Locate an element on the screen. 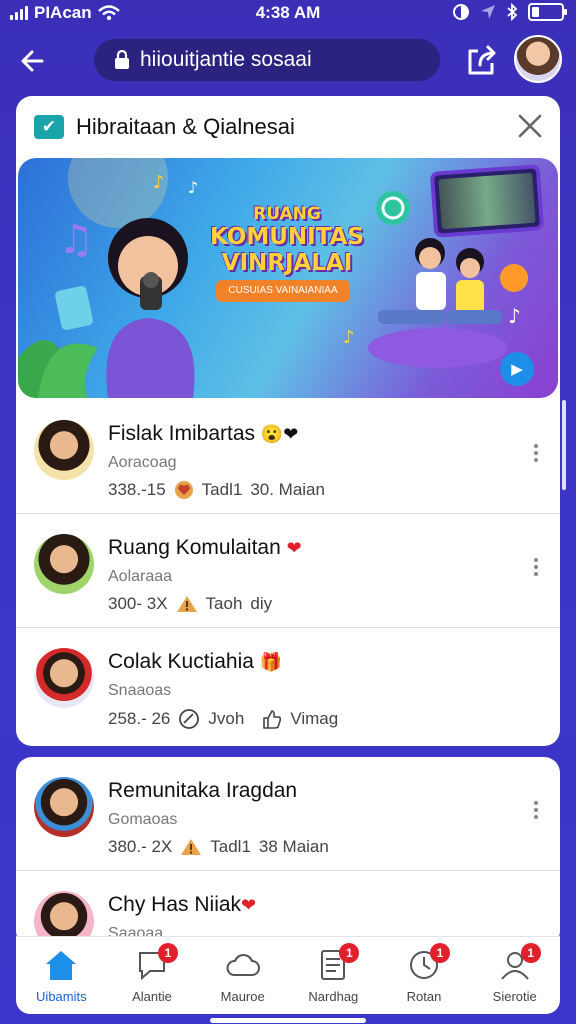 The height and width of the screenshot is (1024, 576). item-meta: 258.- 26 Jvoh Vimag is located at coordinates (223, 719).